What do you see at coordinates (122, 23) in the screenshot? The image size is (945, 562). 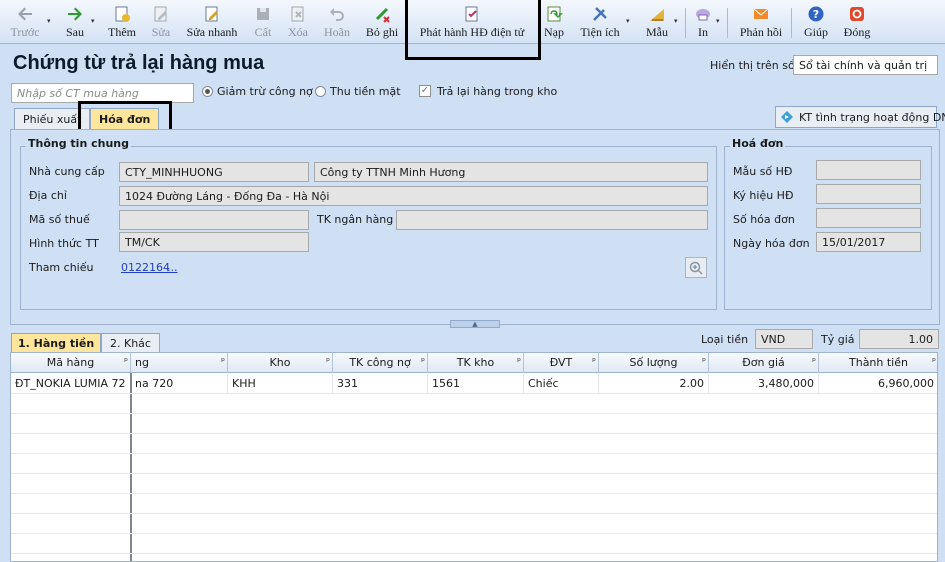 I see `add-button: Thêm` at bounding box center [122, 23].